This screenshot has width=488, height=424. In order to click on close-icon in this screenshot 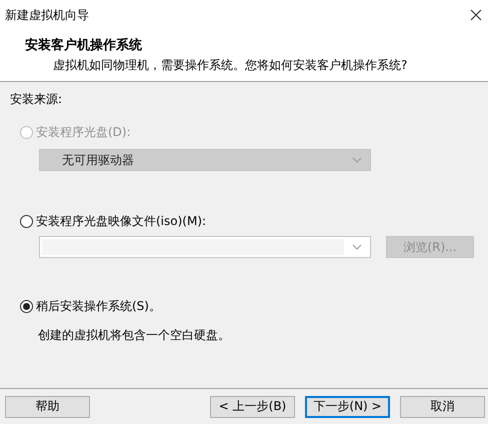, I will do `click(476, 15)`.